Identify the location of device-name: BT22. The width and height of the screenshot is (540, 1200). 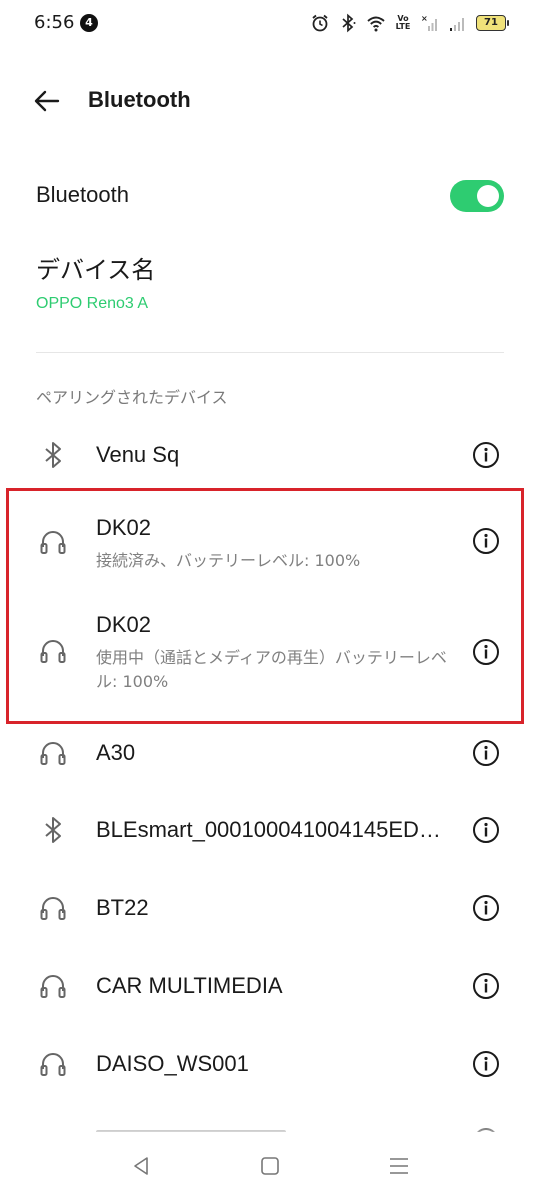
(122, 907).